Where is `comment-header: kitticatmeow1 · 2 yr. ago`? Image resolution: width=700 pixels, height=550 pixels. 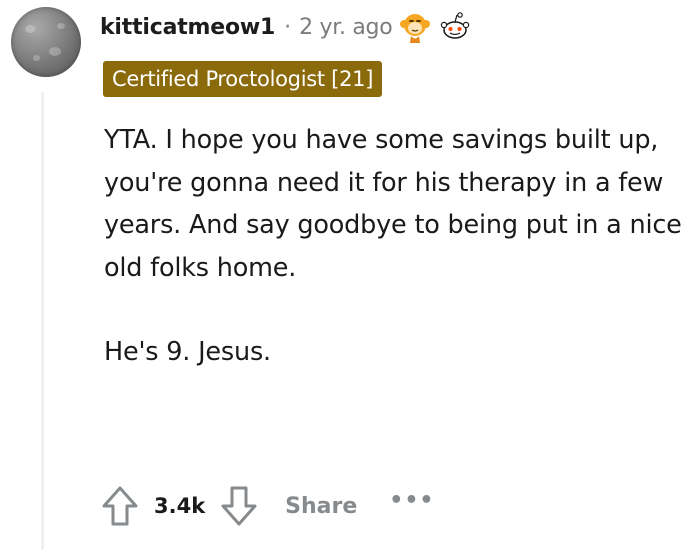 comment-header: kitticatmeow1 · 2 yr. ago is located at coordinates (286, 27).